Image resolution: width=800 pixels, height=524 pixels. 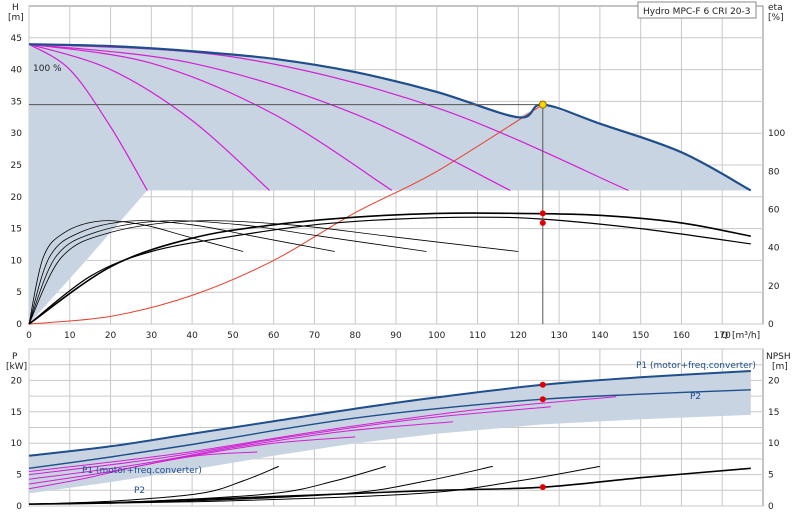 I want to click on x-tick-label: 0, so click(x=29, y=336).